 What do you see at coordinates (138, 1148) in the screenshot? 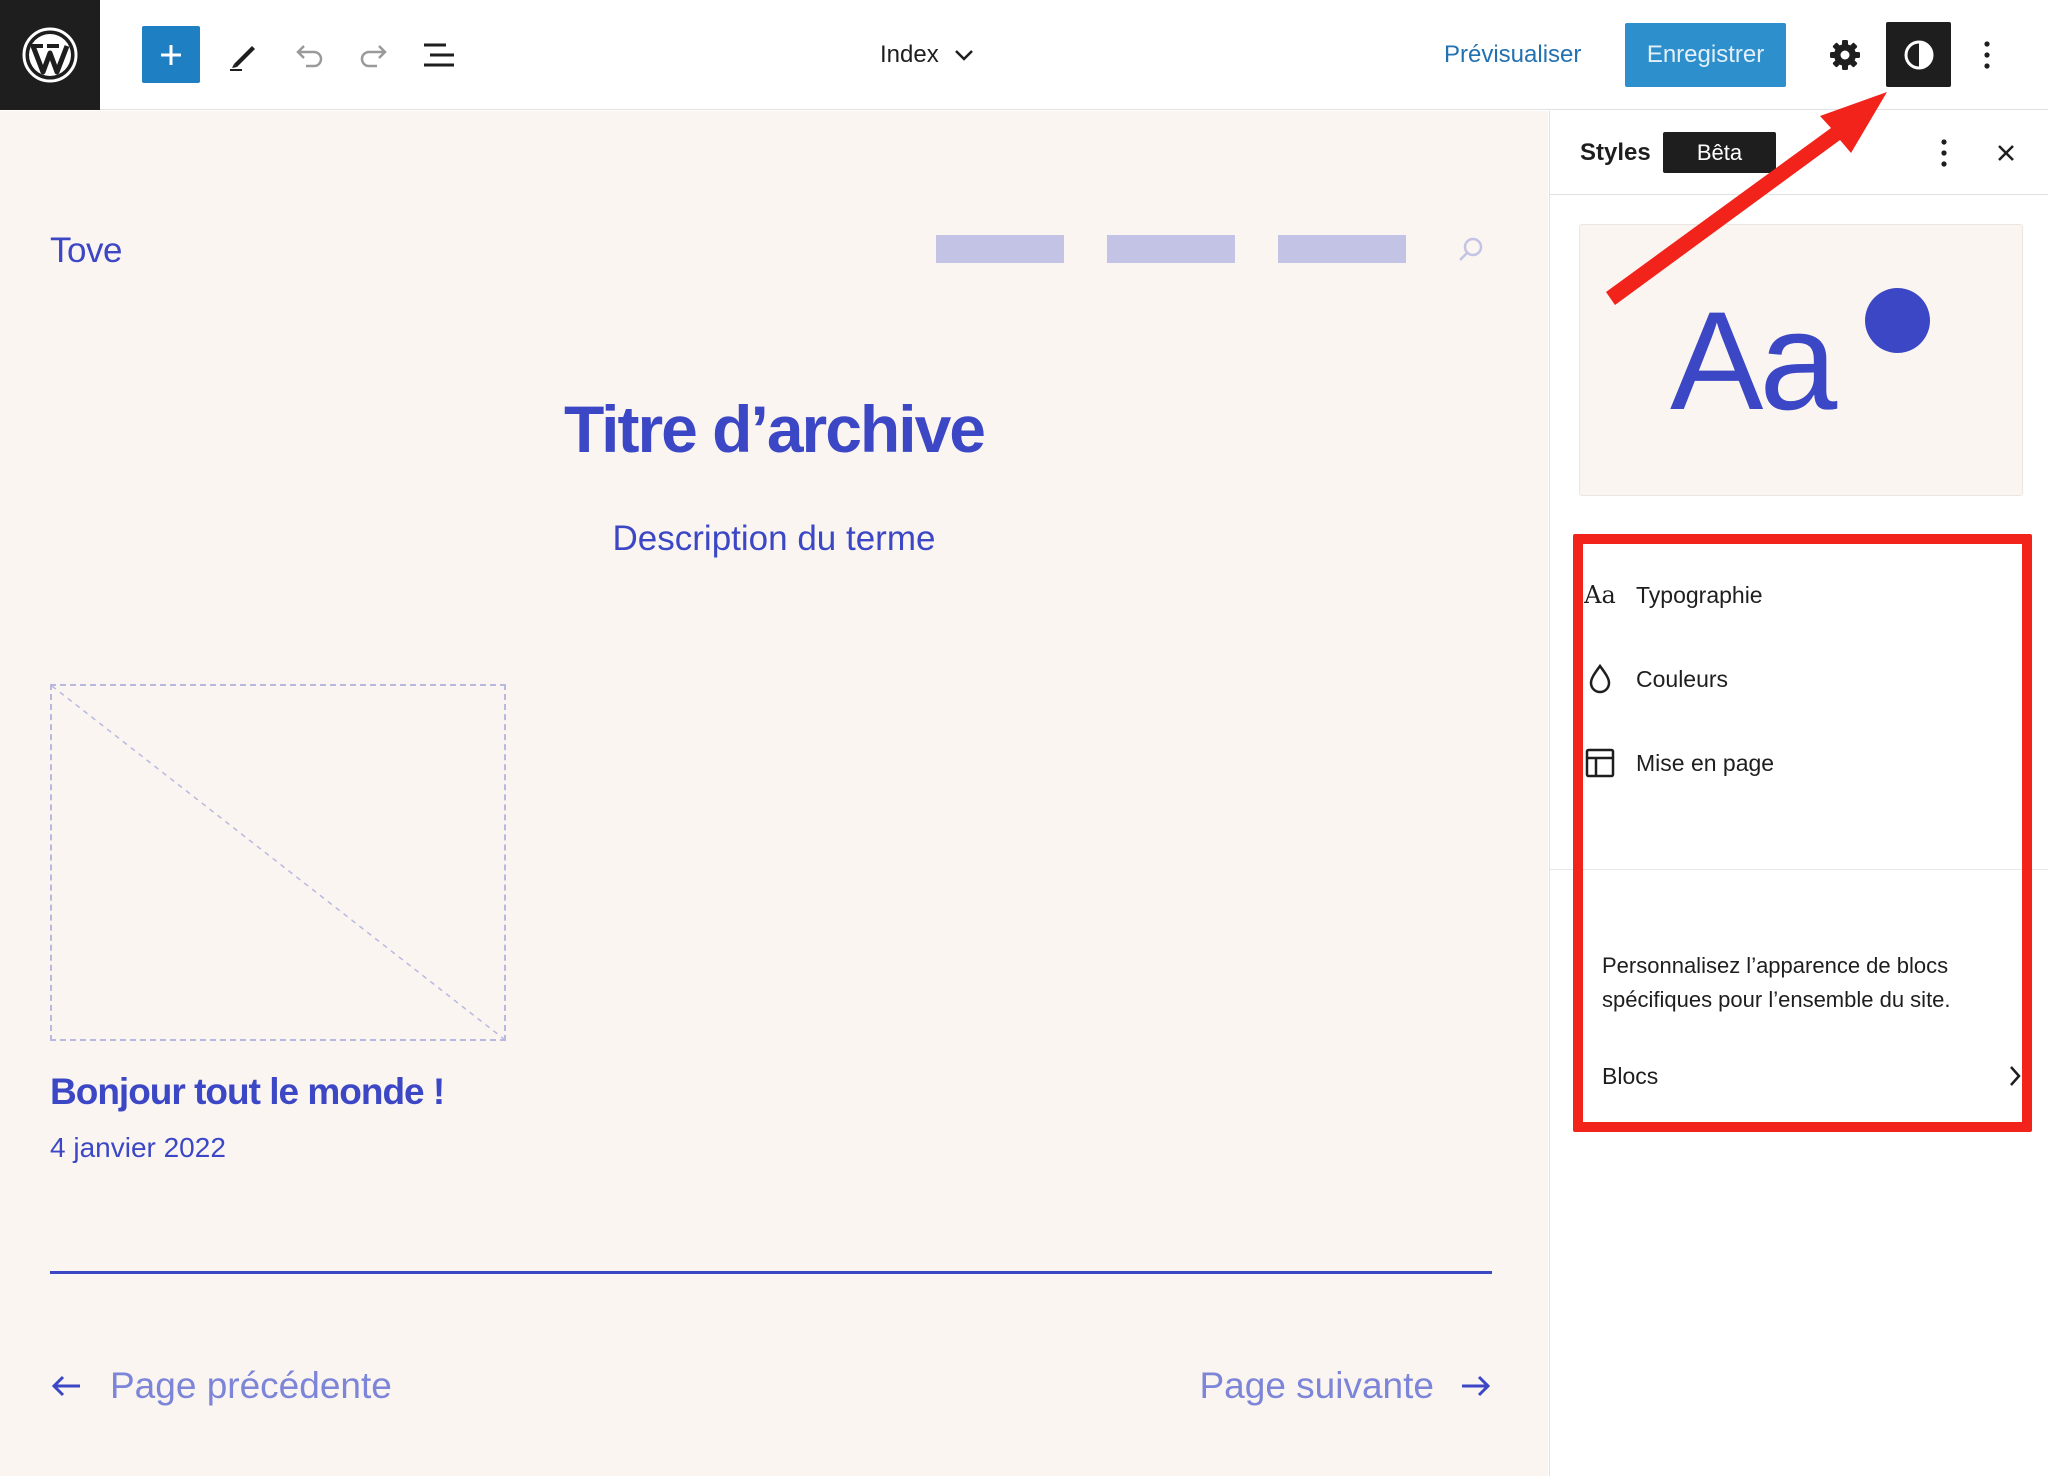
I see `post-date: 4 janvier 2022` at bounding box center [138, 1148].